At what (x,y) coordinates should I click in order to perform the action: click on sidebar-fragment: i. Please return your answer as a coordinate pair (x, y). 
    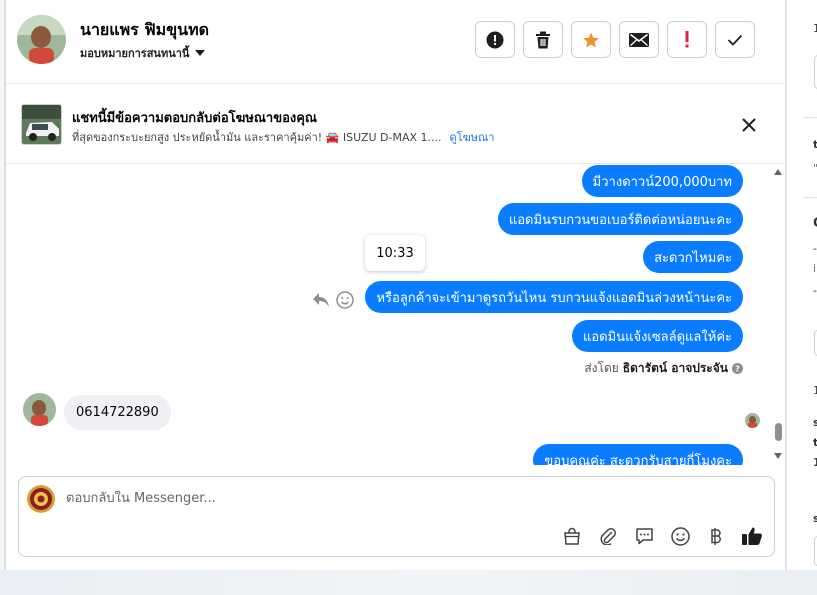
    Looking at the image, I should click on (815, 268).